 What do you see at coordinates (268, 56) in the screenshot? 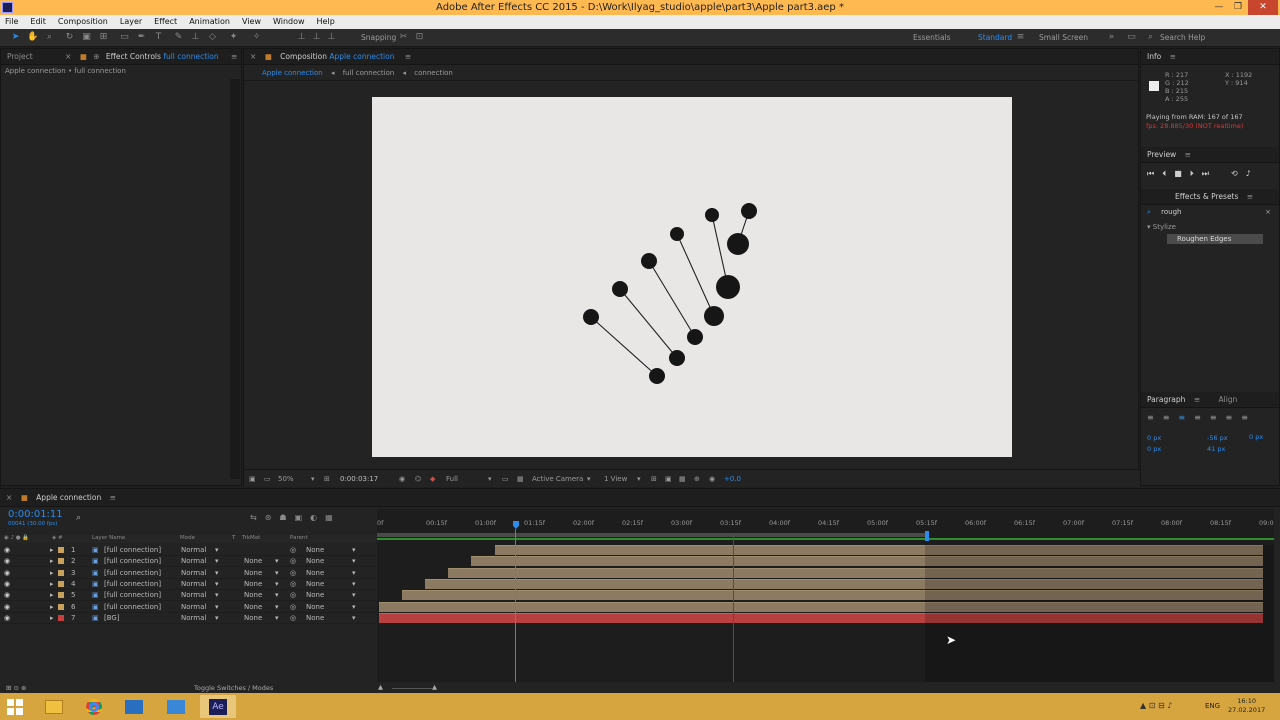
I see `lock-icon: ■` at bounding box center [268, 56].